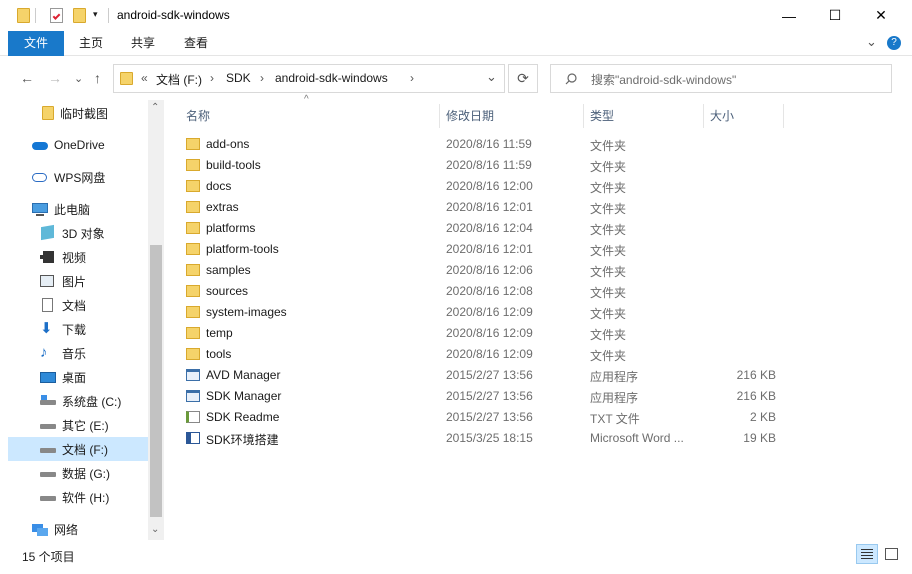  Describe the element at coordinates (310, 116) in the screenshot. I see `column-header-name: 名称` at that location.